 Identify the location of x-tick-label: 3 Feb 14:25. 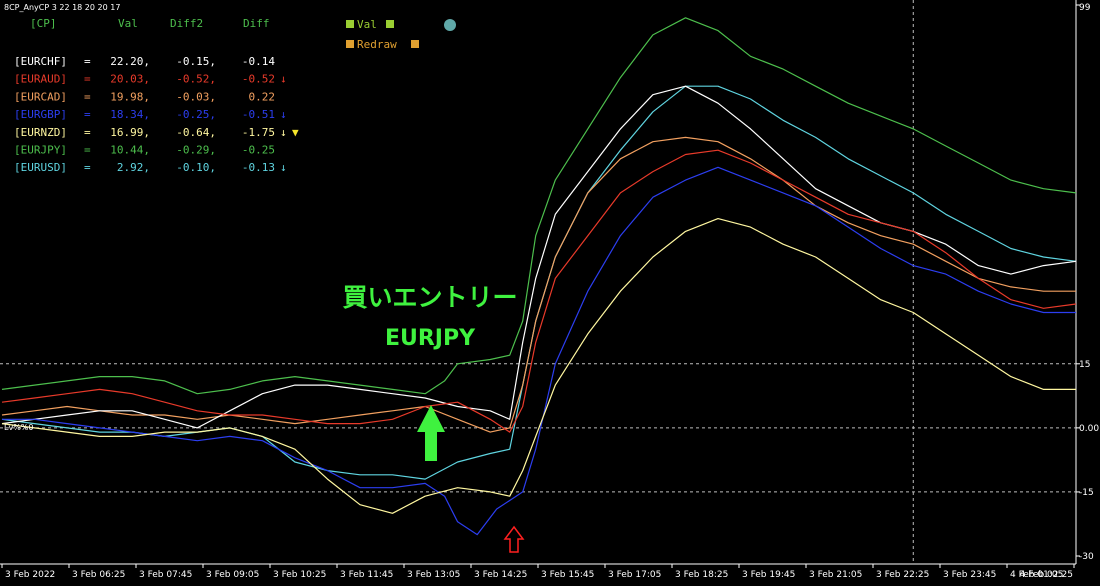
(500, 575).